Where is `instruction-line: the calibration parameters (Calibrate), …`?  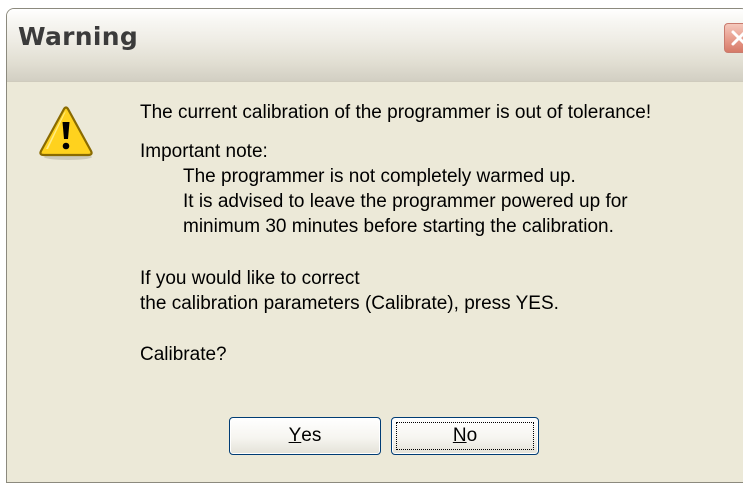 instruction-line: the calibration parameters (Calibrate), … is located at coordinates (349, 303).